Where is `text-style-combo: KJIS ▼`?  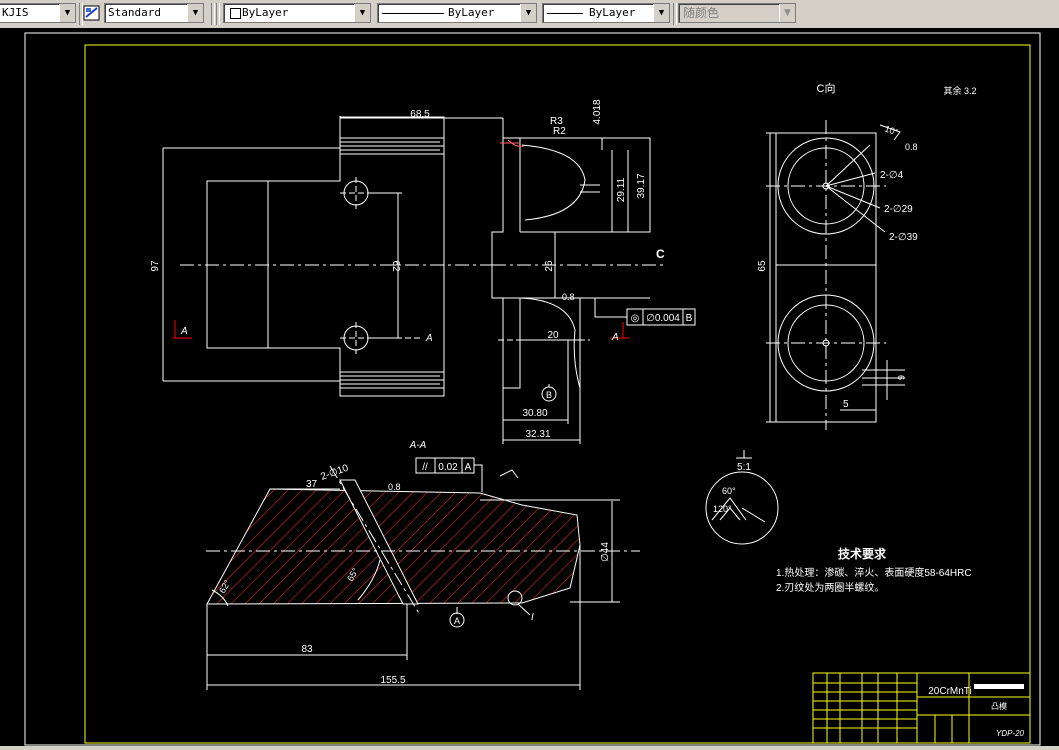 text-style-combo: KJIS ▼ is located at coordinates (38, 13).